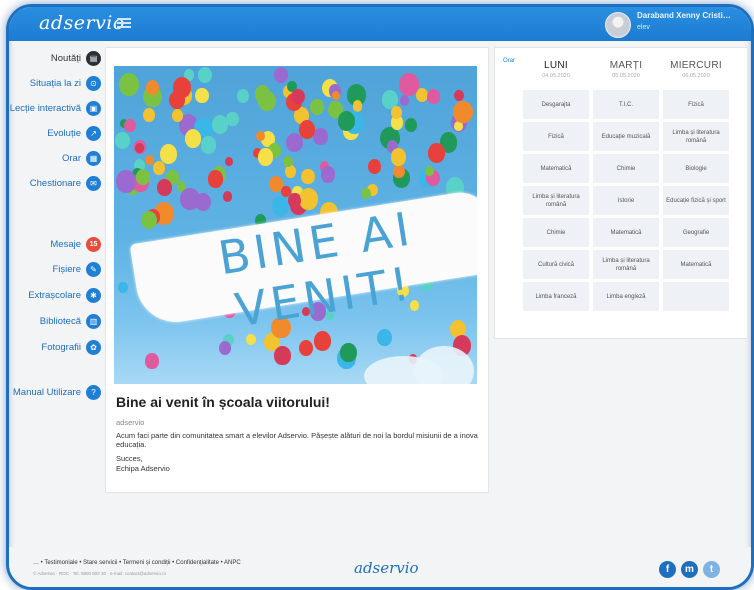 The image size is (754, 590). I want to click on schedule-cell: Cultură civică, so click(556, 264).